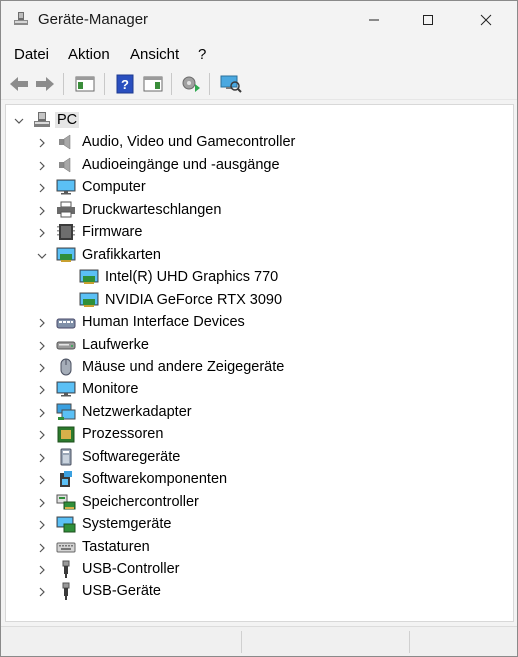  I want to click on tree-category: Softwaregeräte, so click(259, 457).